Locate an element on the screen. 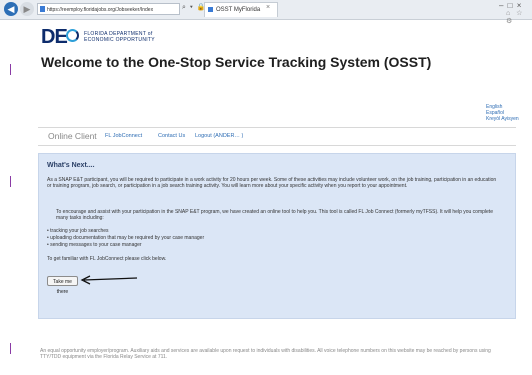 This screenshot has width=532, height=375. tab-close-icon: × is located at coordinates (268, 7).